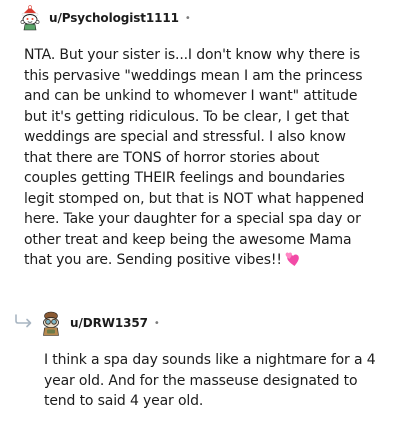 Image resolution: width=400 pixels, height=438 pixels. I want to click on comment-header: u/DRW1357 •, so click(99, 323).